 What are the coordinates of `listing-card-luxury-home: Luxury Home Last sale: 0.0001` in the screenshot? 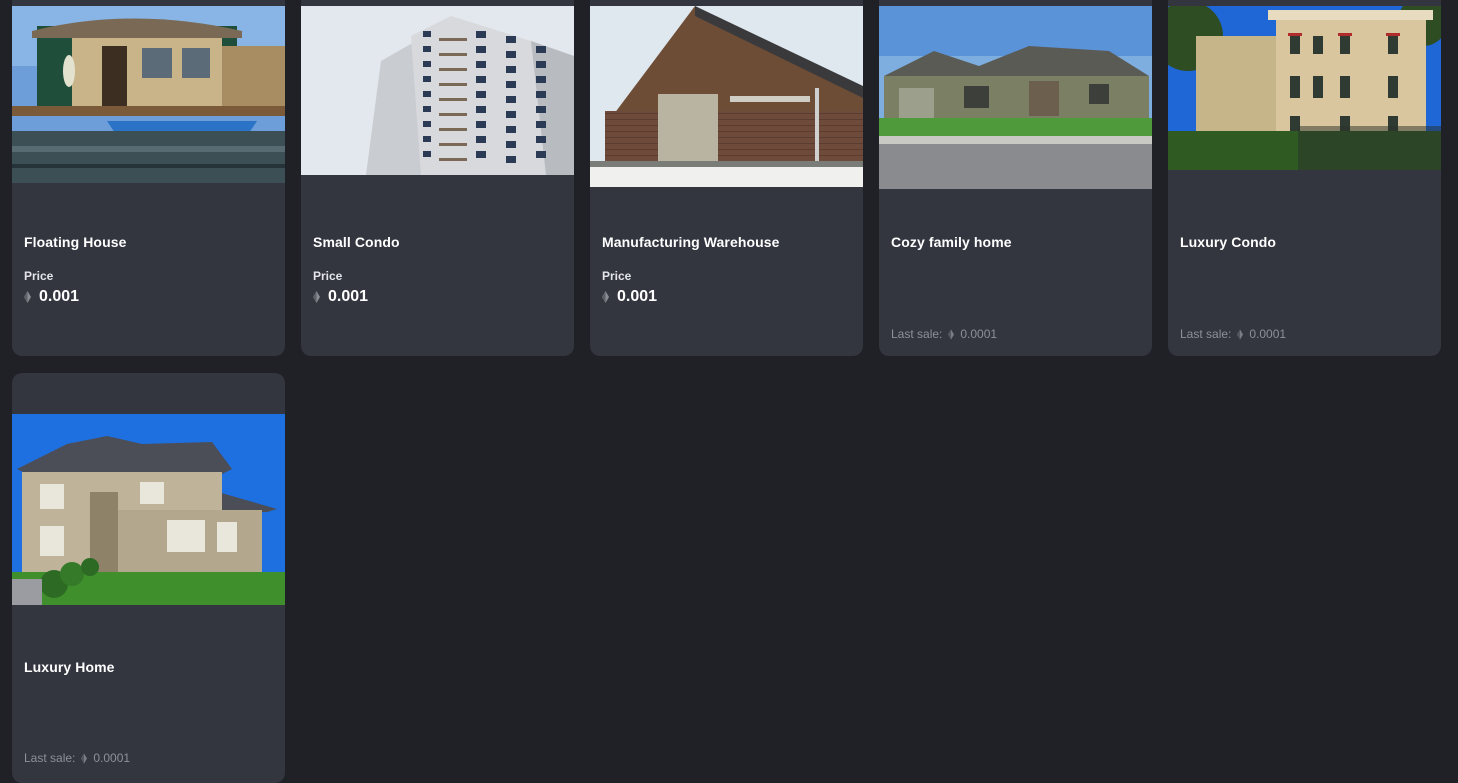 It's located at (148, 578).